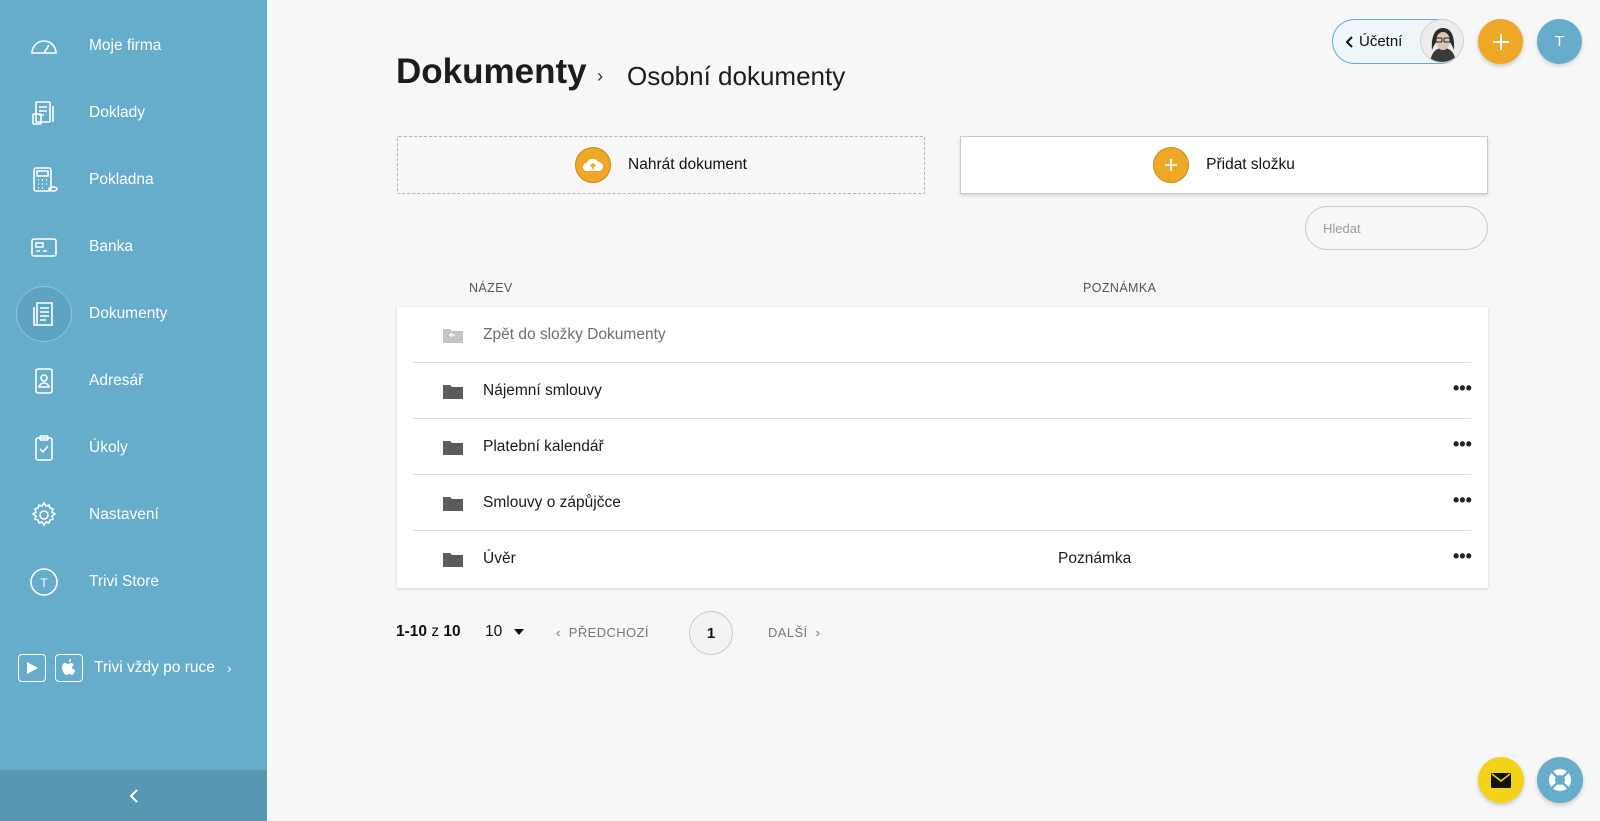 The image size is (1600, 821). Describe the element at coordinates (711, 633) in the screenshot. I see `page-number-button: 1` at that location.